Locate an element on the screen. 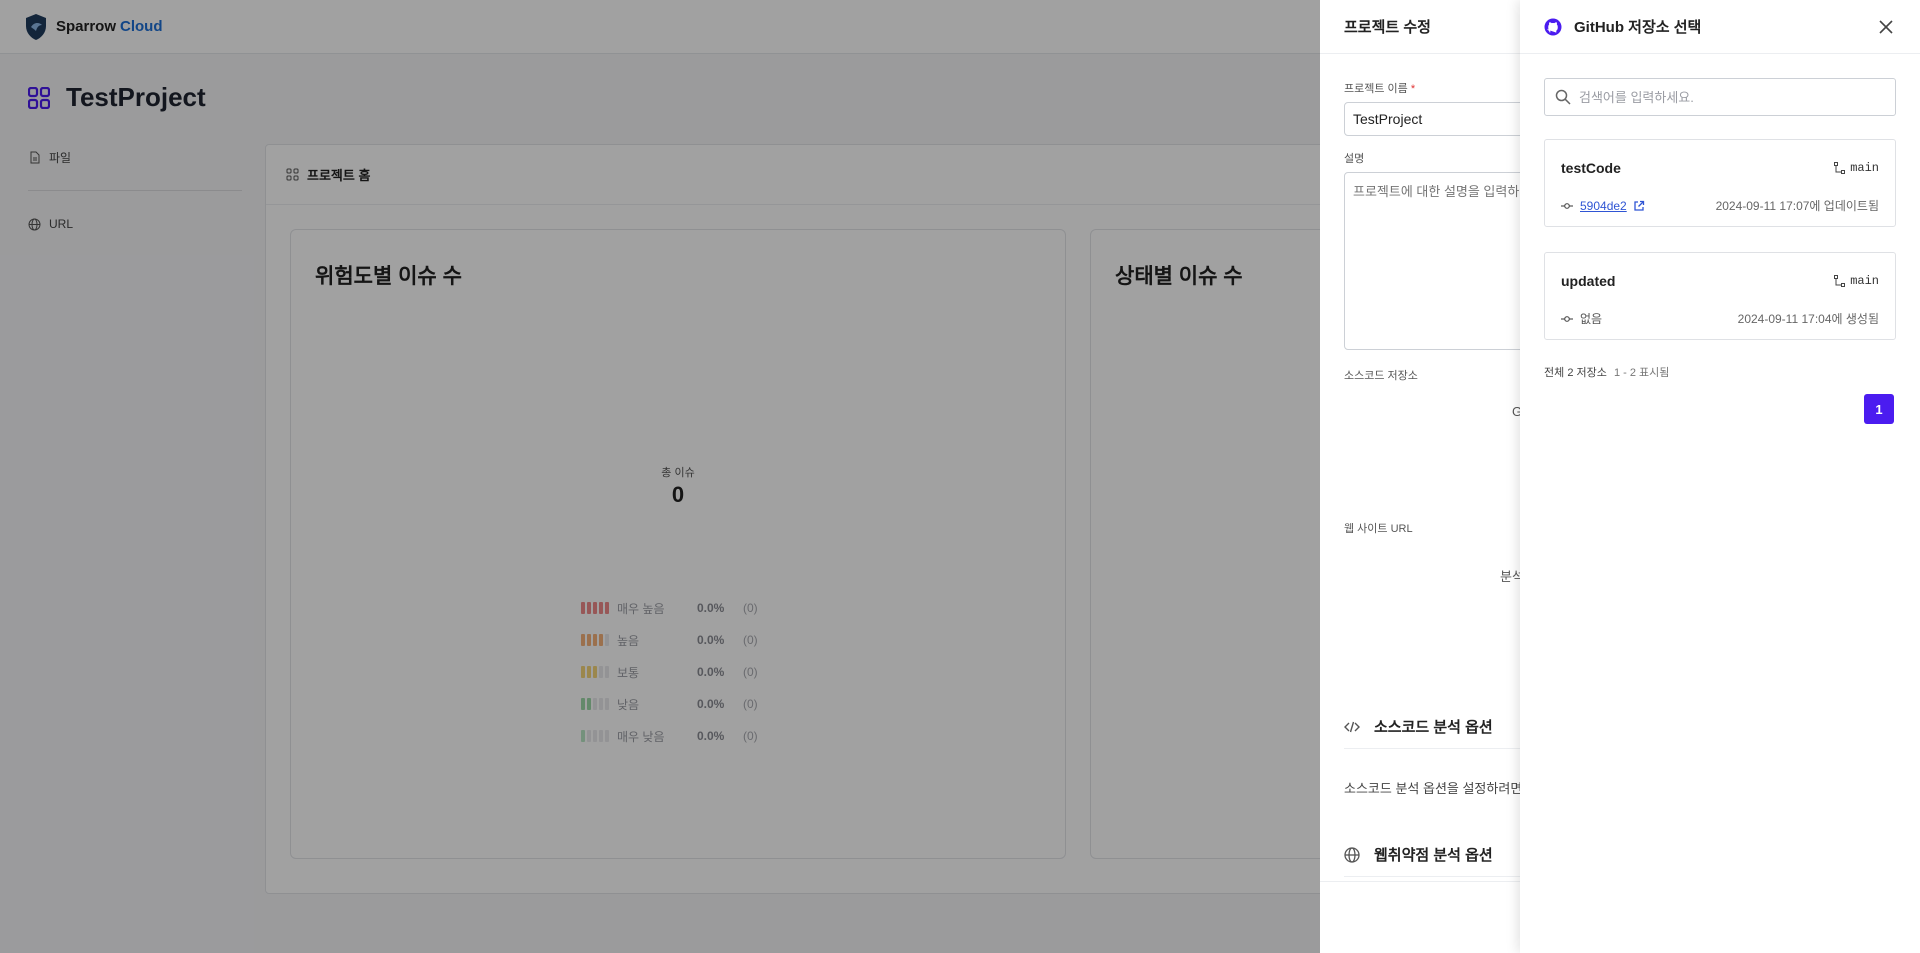 The height and width of the screenshot is (953, 1920). code-icon is located at coordinates (1352, 726).